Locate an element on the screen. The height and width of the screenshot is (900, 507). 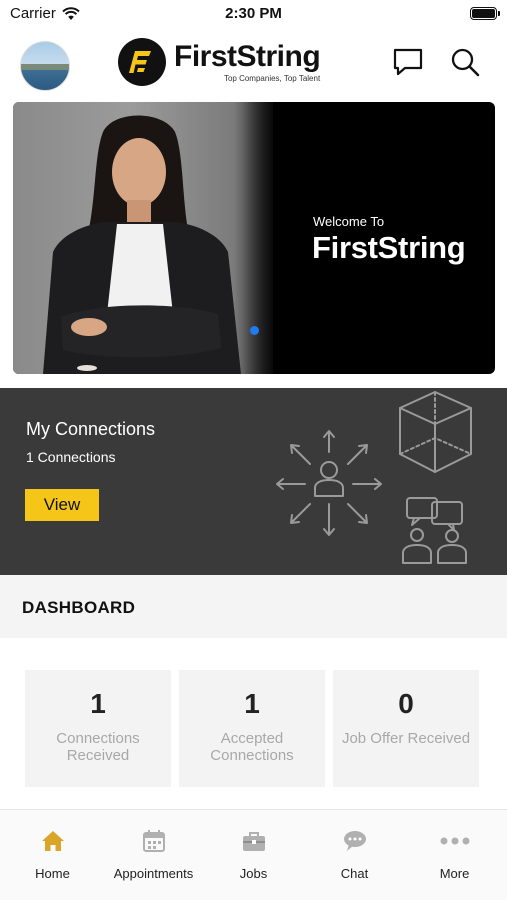
tab-chat: Chat is located at coordinates (354, 855).